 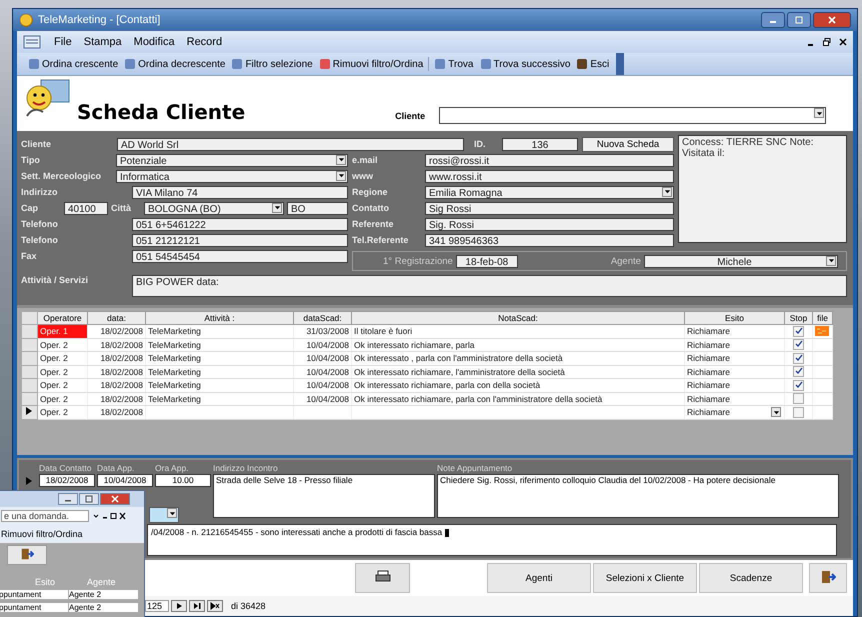 I want to click on menu-item: Stampa, so click(x=102, y=42).